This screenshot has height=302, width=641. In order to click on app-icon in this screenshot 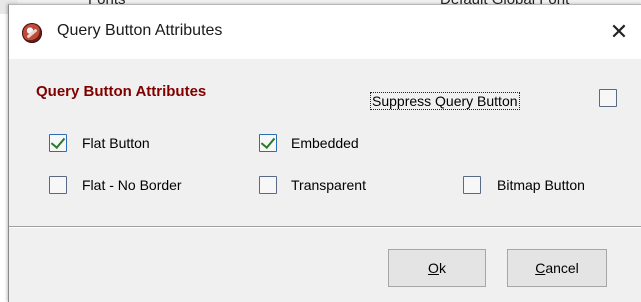, I will do `click(32, 33)`.